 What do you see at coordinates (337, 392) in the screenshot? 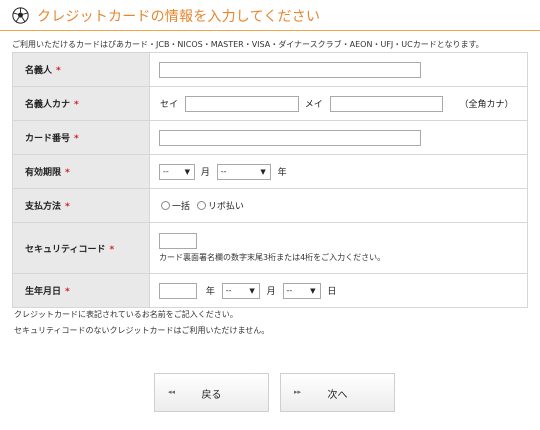
I see `next-button: ▸▸ 次へ` at bounding box center [337, 392].